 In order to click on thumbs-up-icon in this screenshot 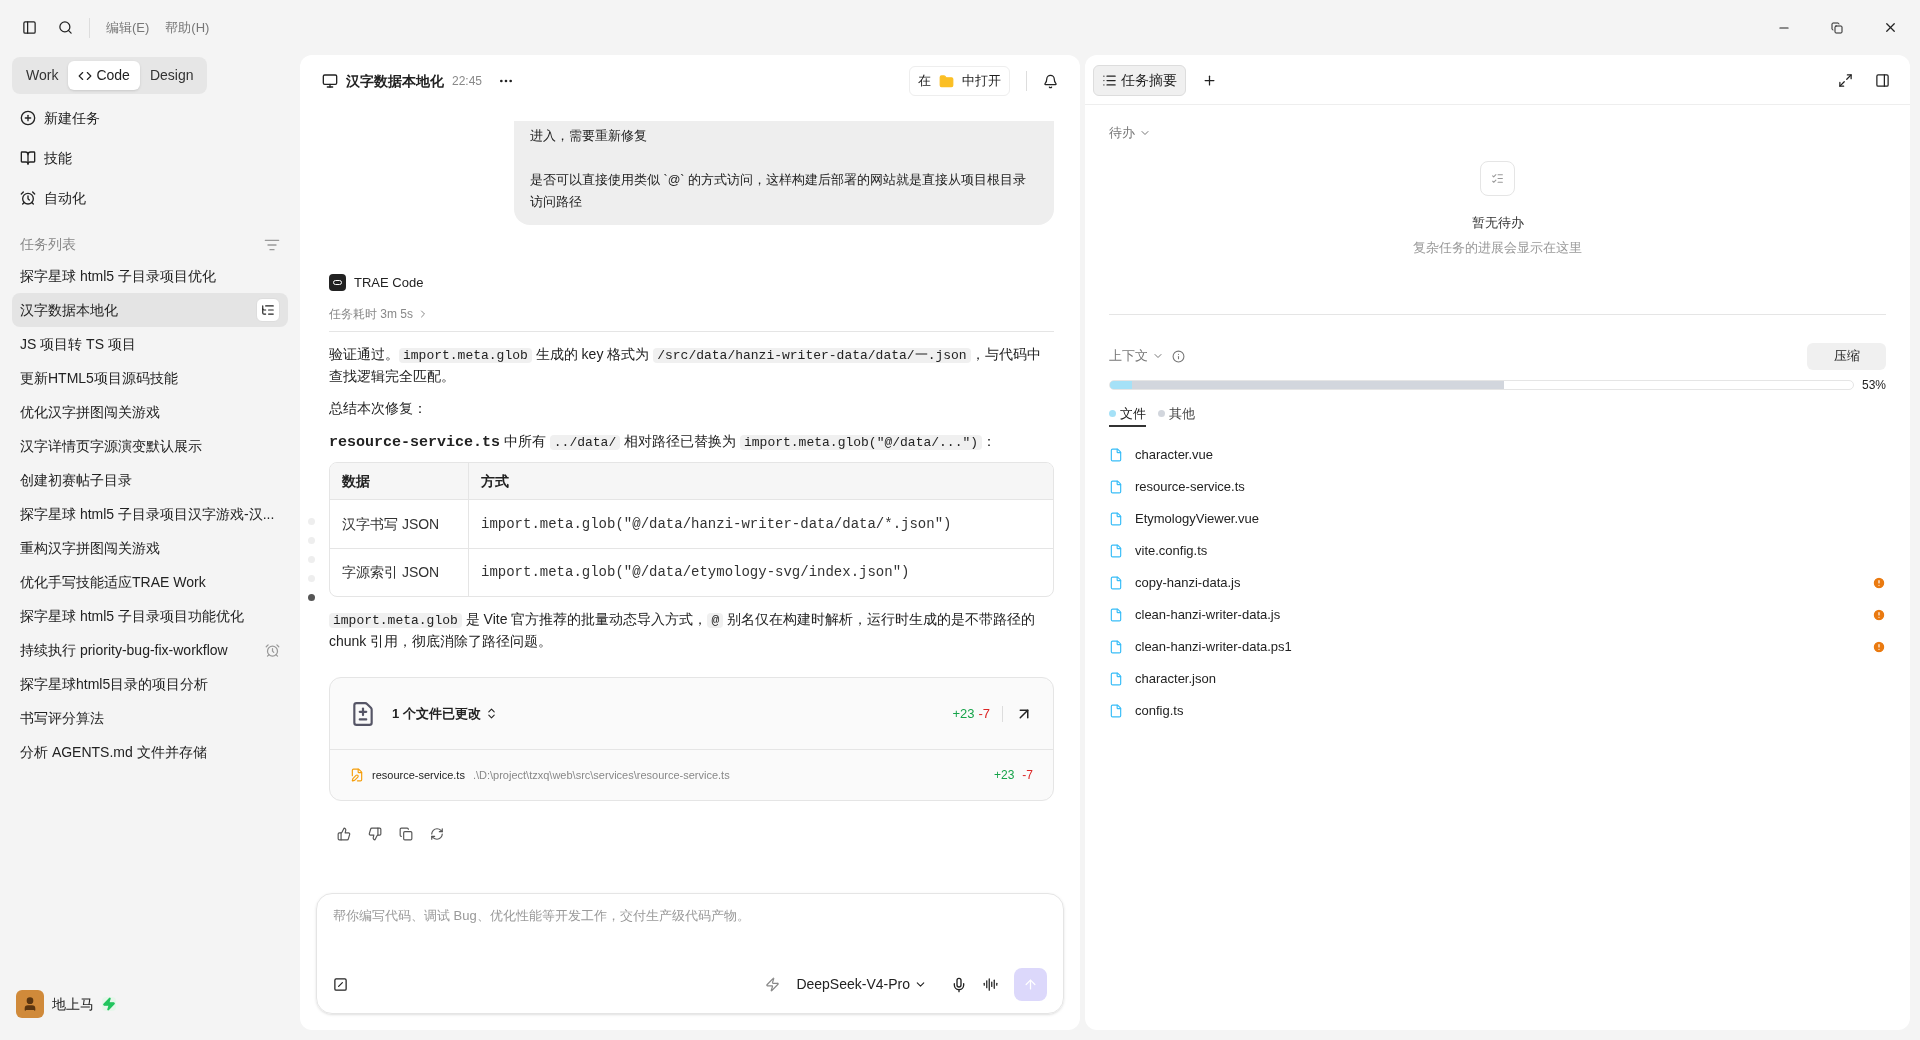, I will do `click(344, 834)`.